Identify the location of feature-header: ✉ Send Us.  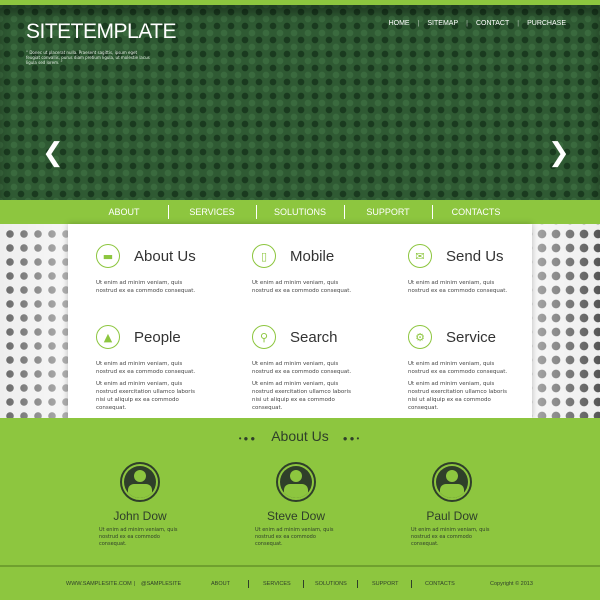
(483, 256).